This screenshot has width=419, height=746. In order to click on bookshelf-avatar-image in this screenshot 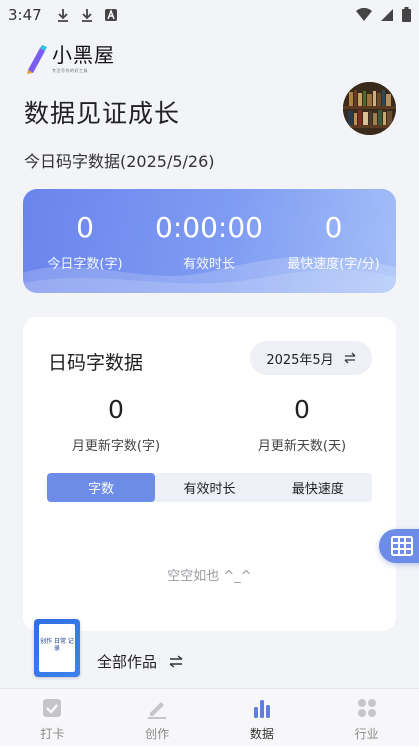, I will do `click(369, 108)`.